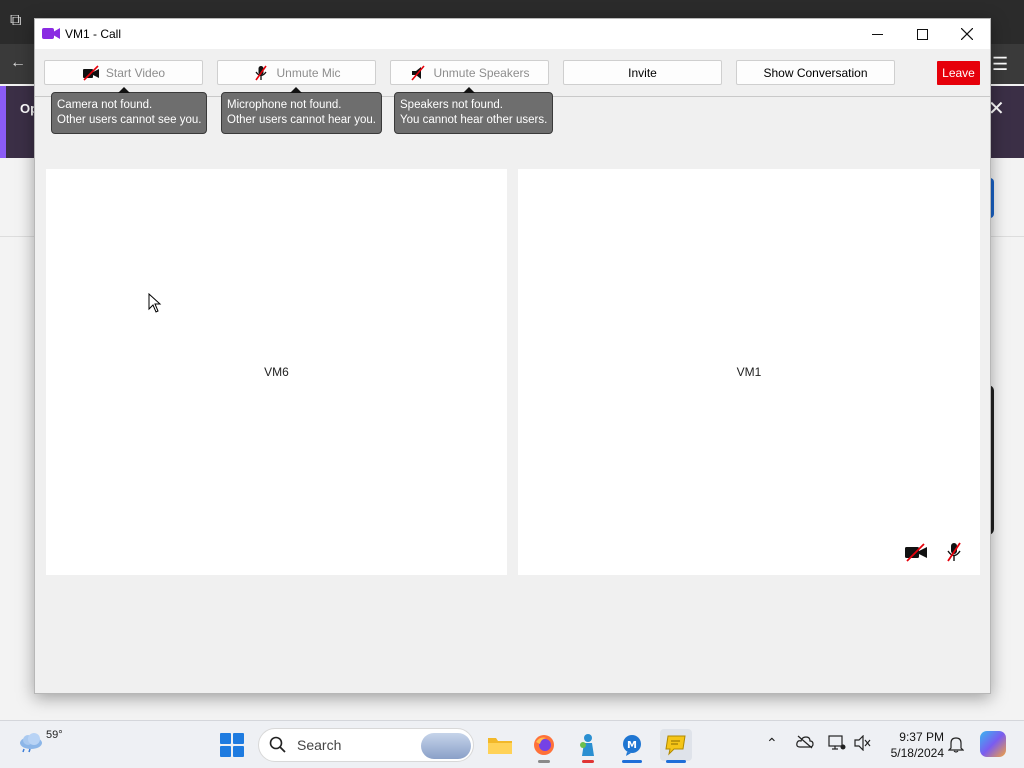  Describe the element at coordinates (301, 120) in the screenshot. I see `tooltip-line: Other users cannot hear you.` at that location.